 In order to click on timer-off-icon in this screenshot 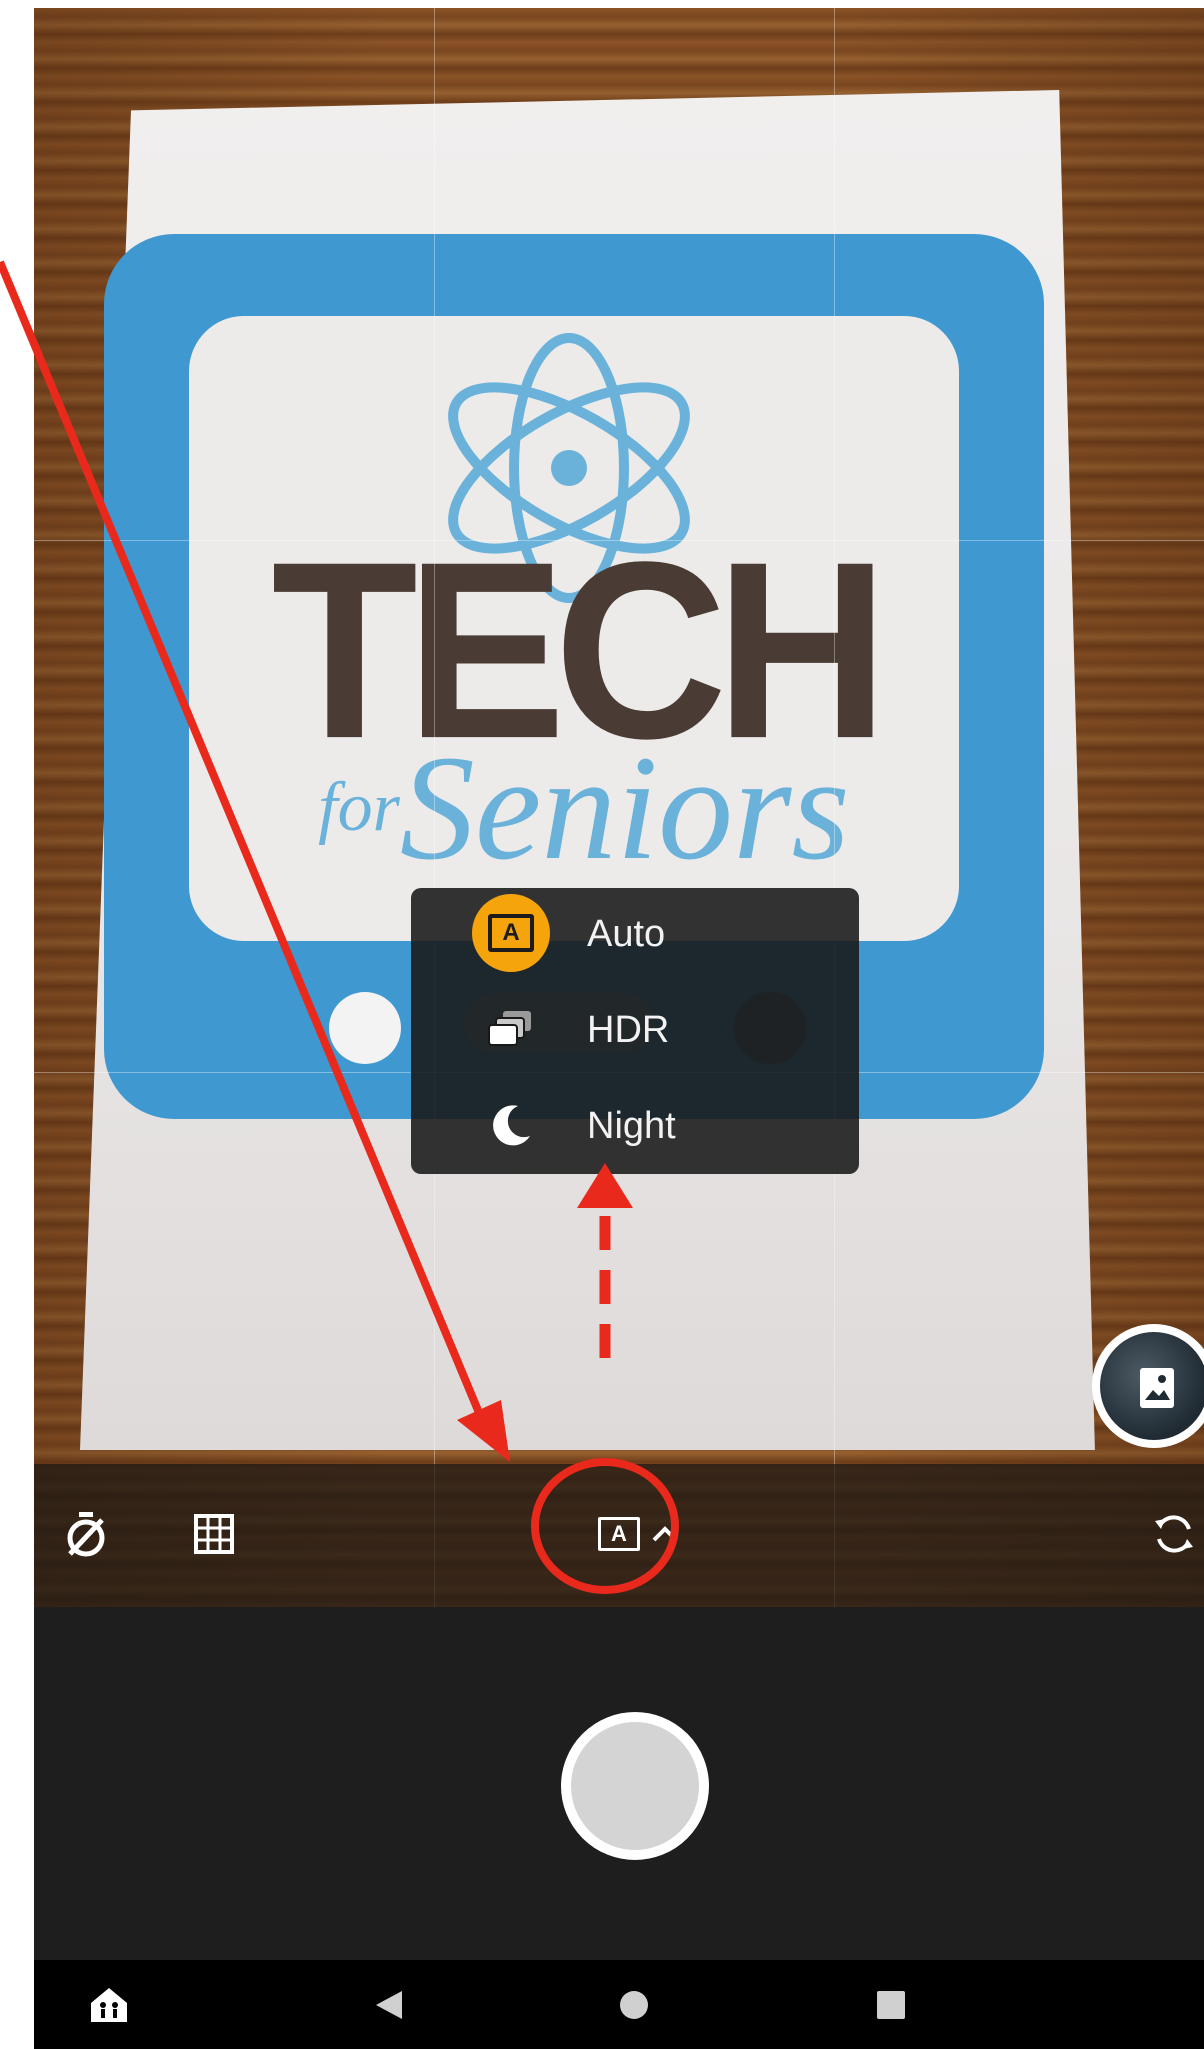, I will do `click(86, 1534)`.